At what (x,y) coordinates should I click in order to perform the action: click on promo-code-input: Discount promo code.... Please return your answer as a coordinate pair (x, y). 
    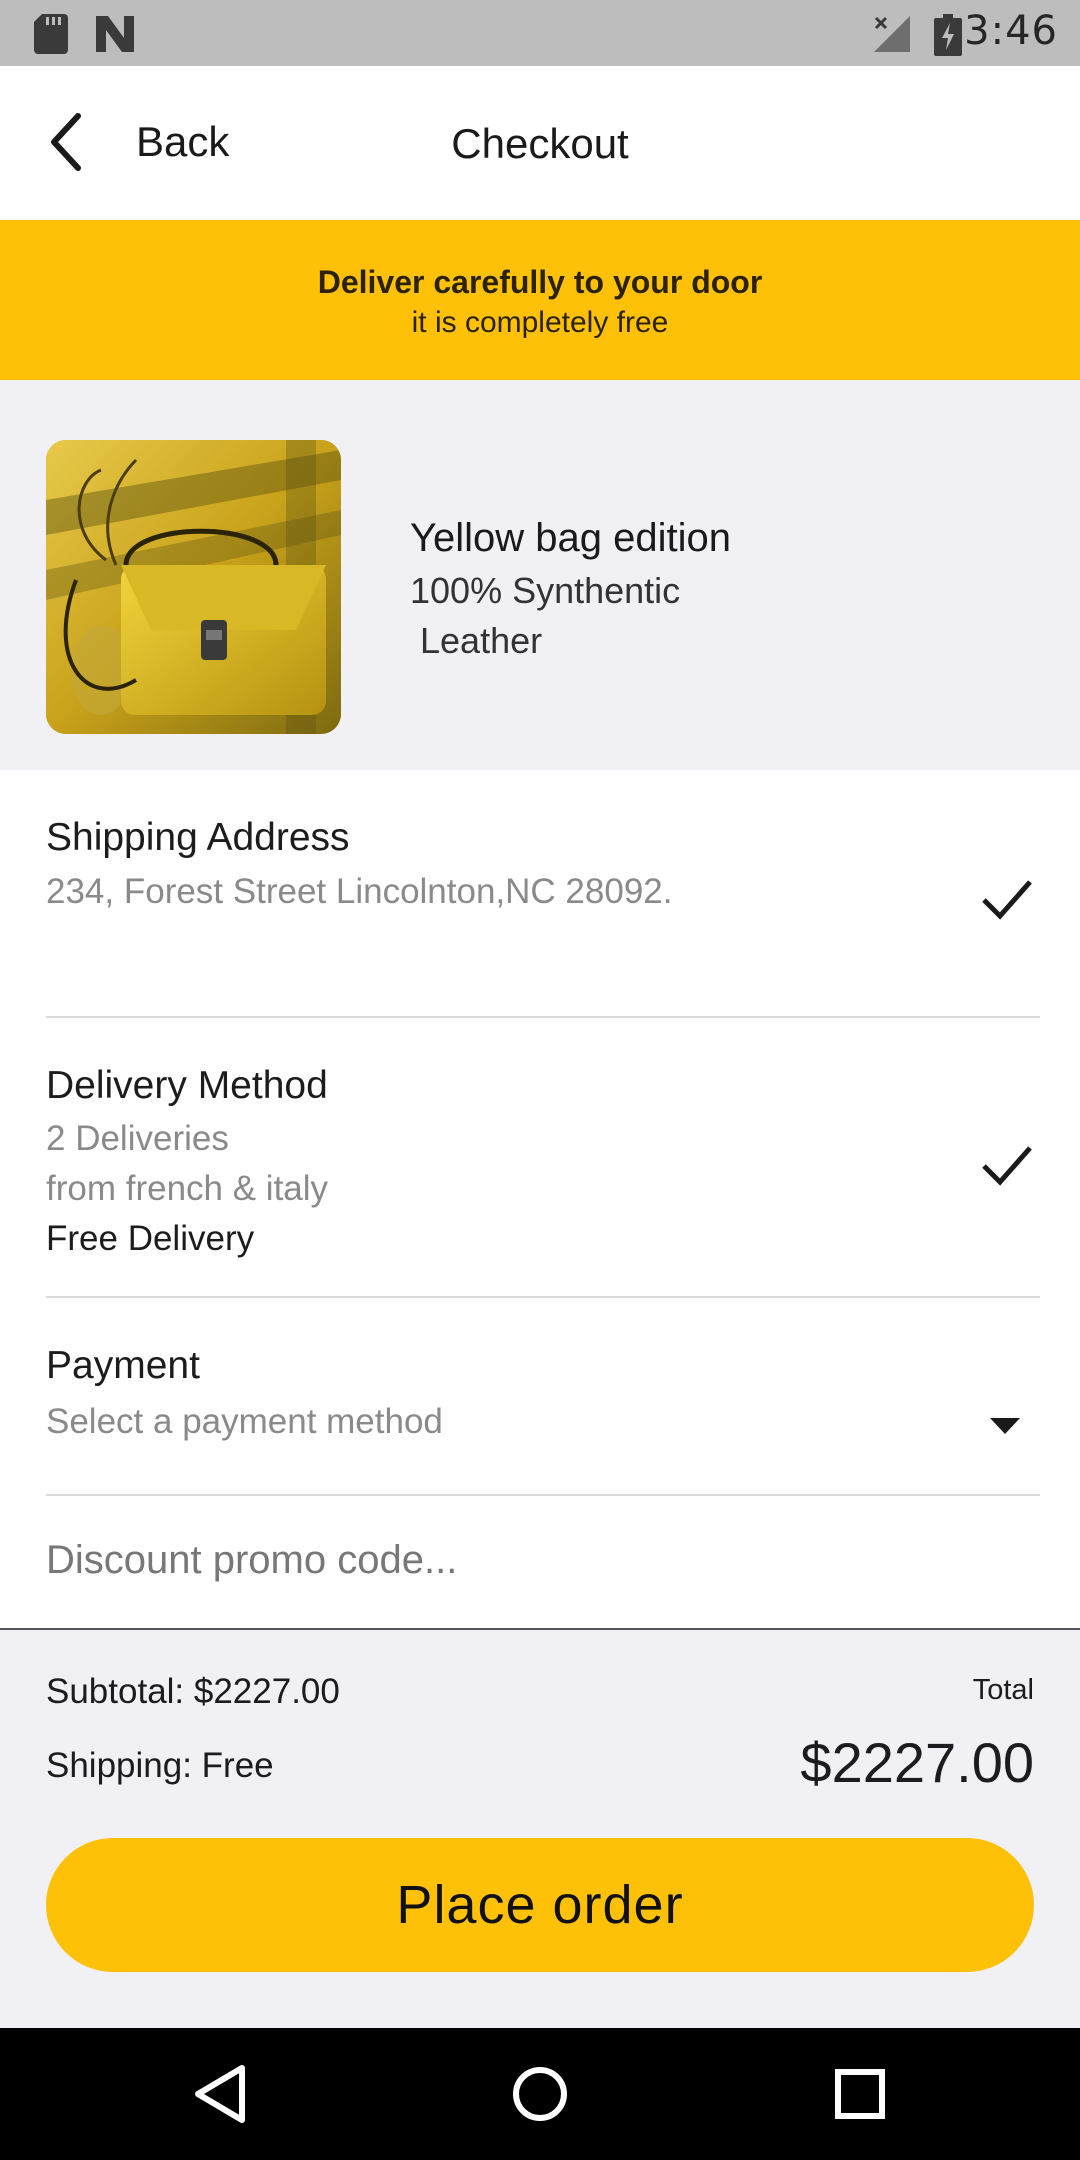
    Looking at the image, I should click on (543, 1560).